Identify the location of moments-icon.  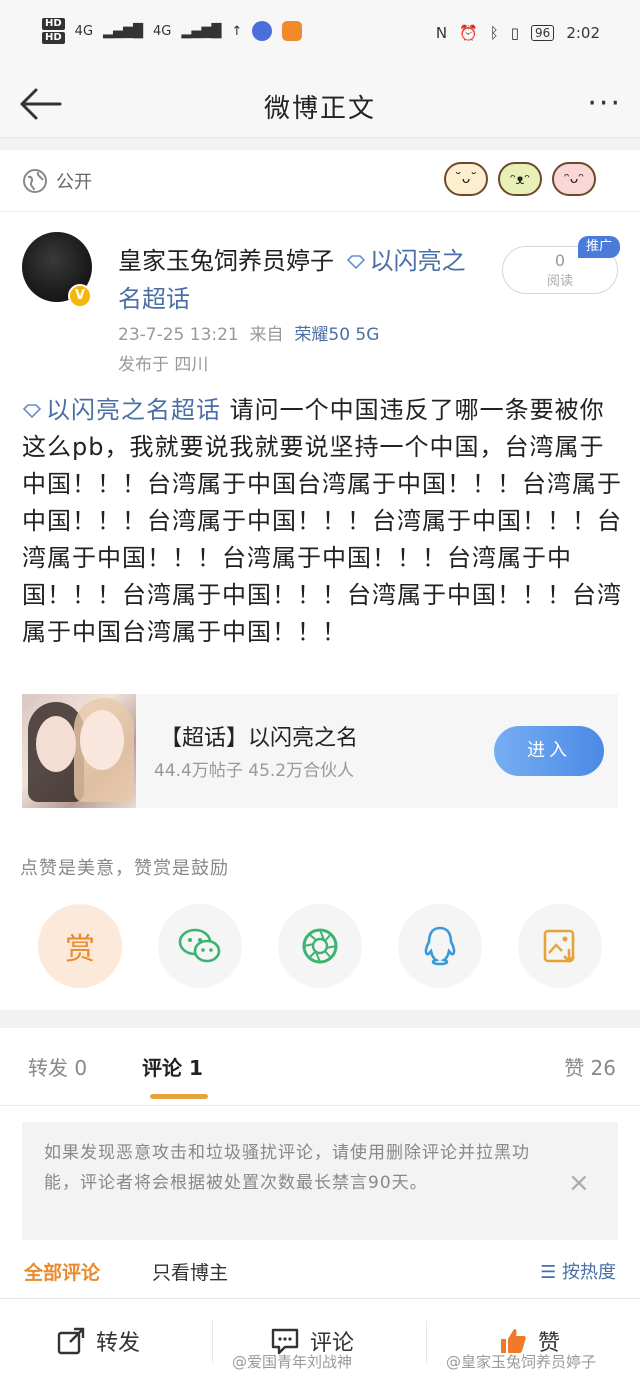
(320, 946).